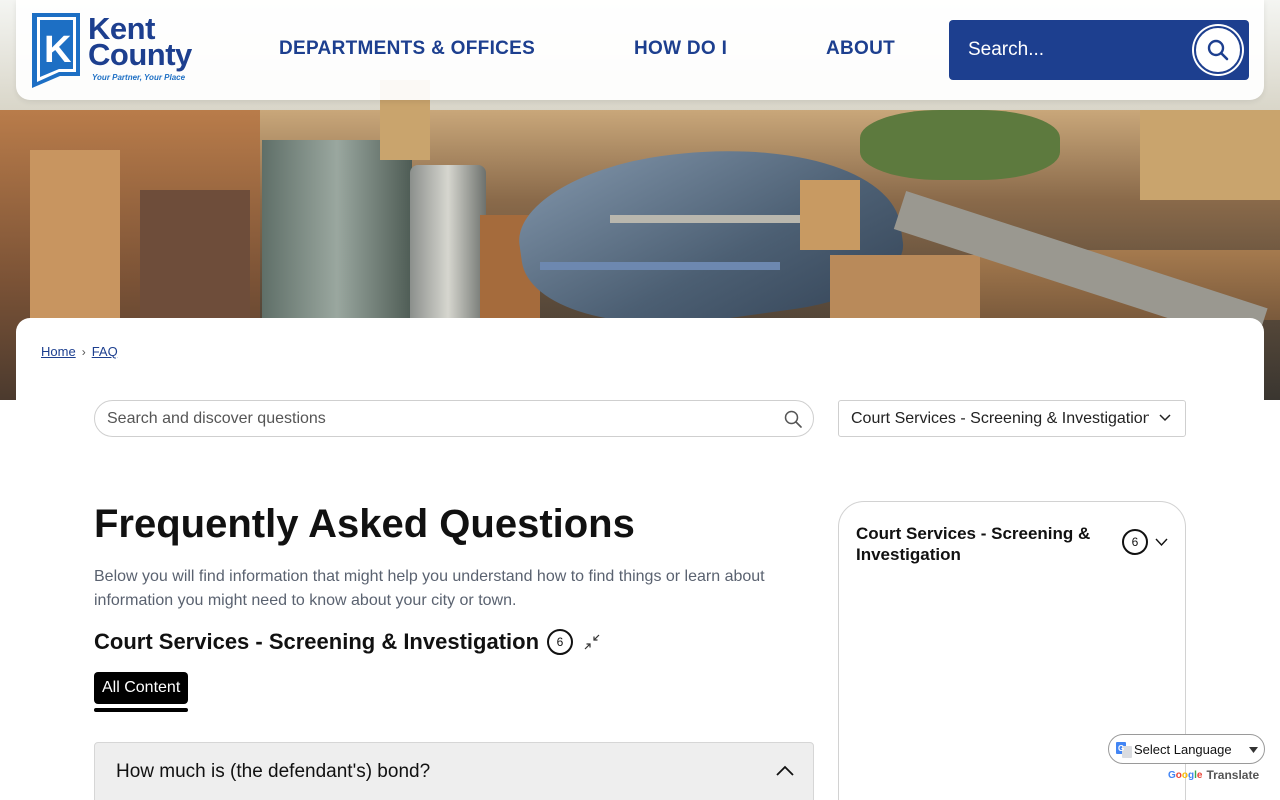 This screenshot has width=1280, height=800. I want to click on breadcrumb: Home › FAQ, so click(79, 351).